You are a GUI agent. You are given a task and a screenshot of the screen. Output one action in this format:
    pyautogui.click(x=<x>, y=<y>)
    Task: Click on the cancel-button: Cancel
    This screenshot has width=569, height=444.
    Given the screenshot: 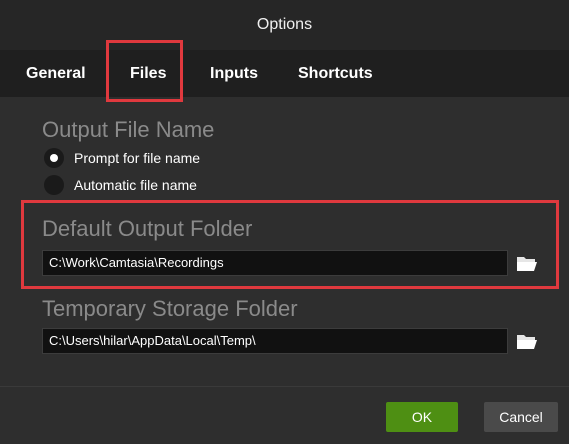 What is the action you would take?
    pyautogui.click(x=521, y=417)
    